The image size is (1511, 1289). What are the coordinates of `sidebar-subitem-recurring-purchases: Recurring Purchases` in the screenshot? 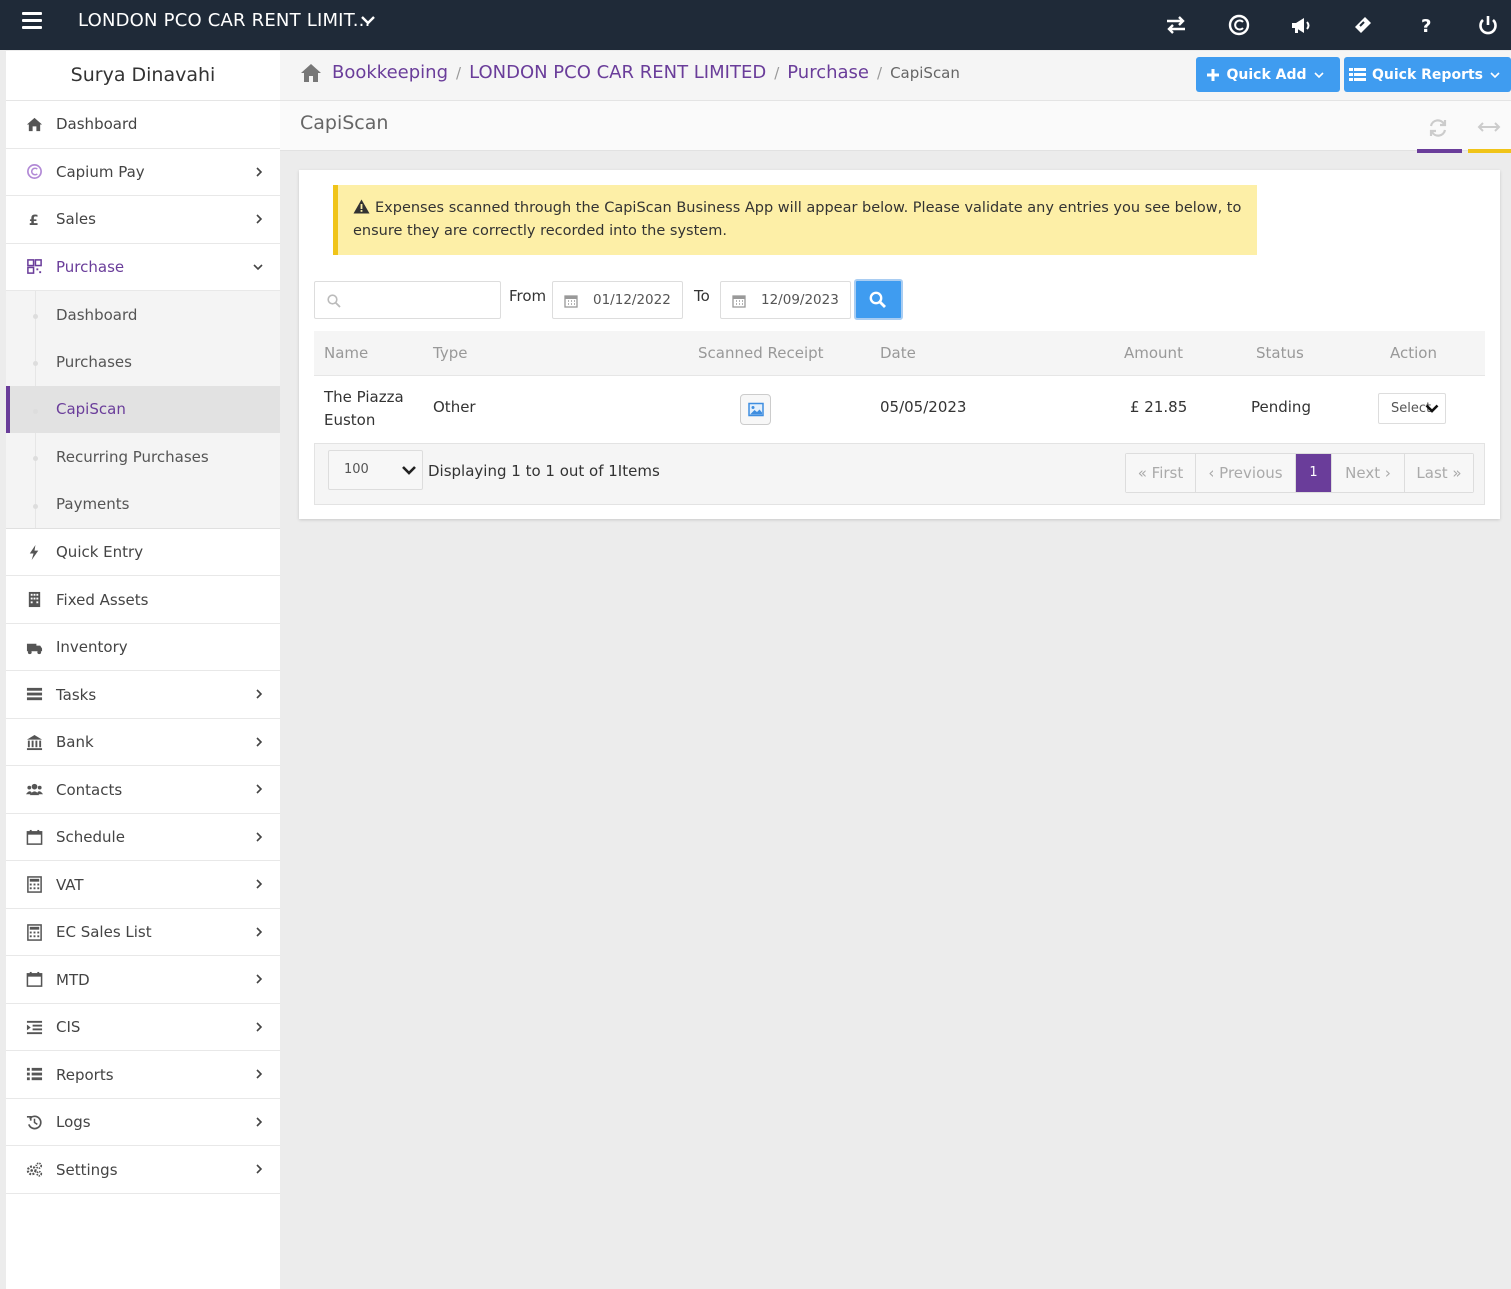 It's located at (143, 456).